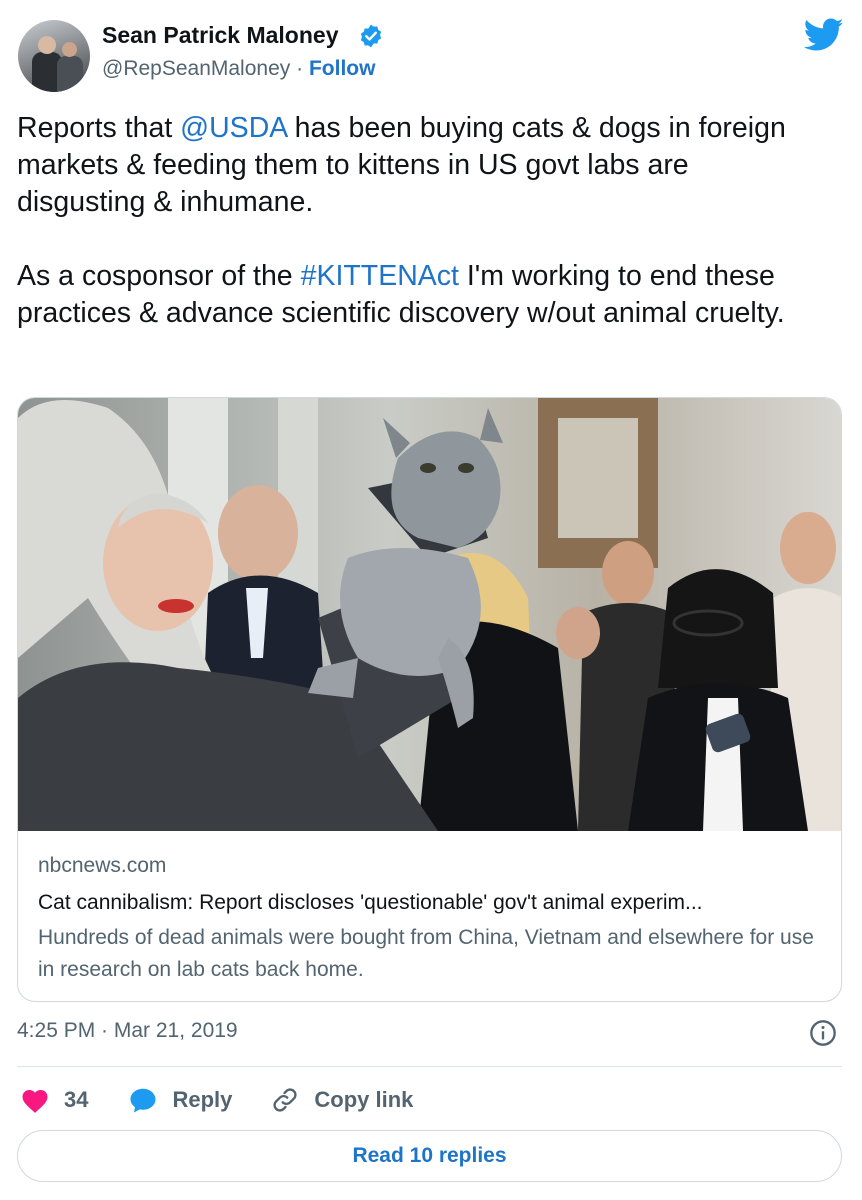 The image size is (862, 1200). Describe the element at coordinates (202, 1099) in the screenshot. I see `reply-label: Reply` at that location.